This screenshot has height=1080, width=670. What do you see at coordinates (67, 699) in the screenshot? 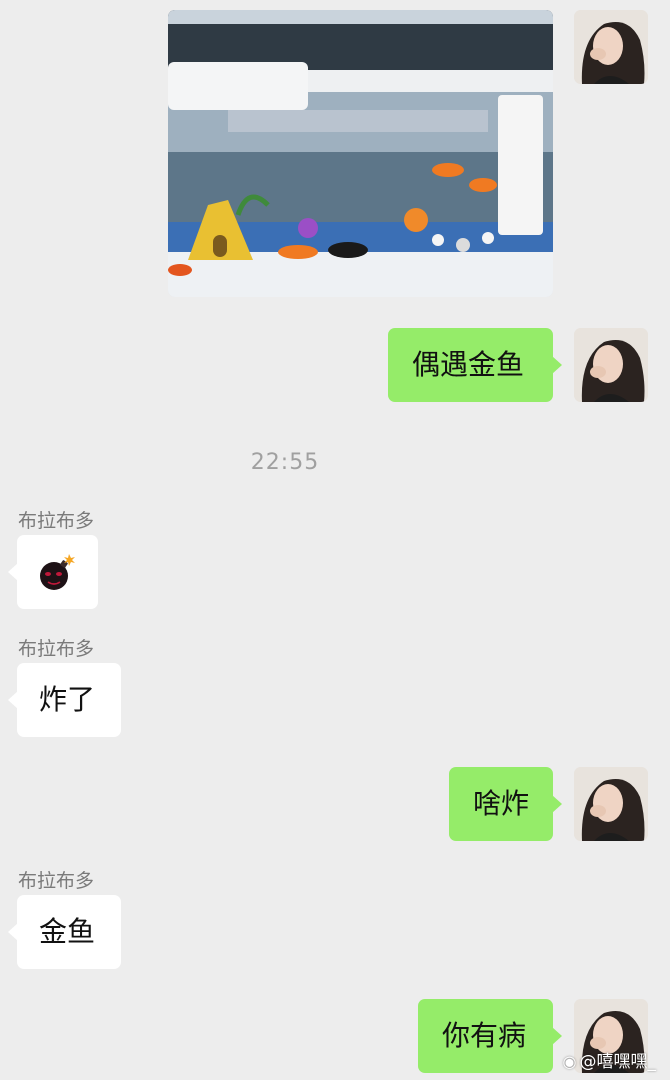
I see `message-text: 炸了` at bounding box center [67, 699].